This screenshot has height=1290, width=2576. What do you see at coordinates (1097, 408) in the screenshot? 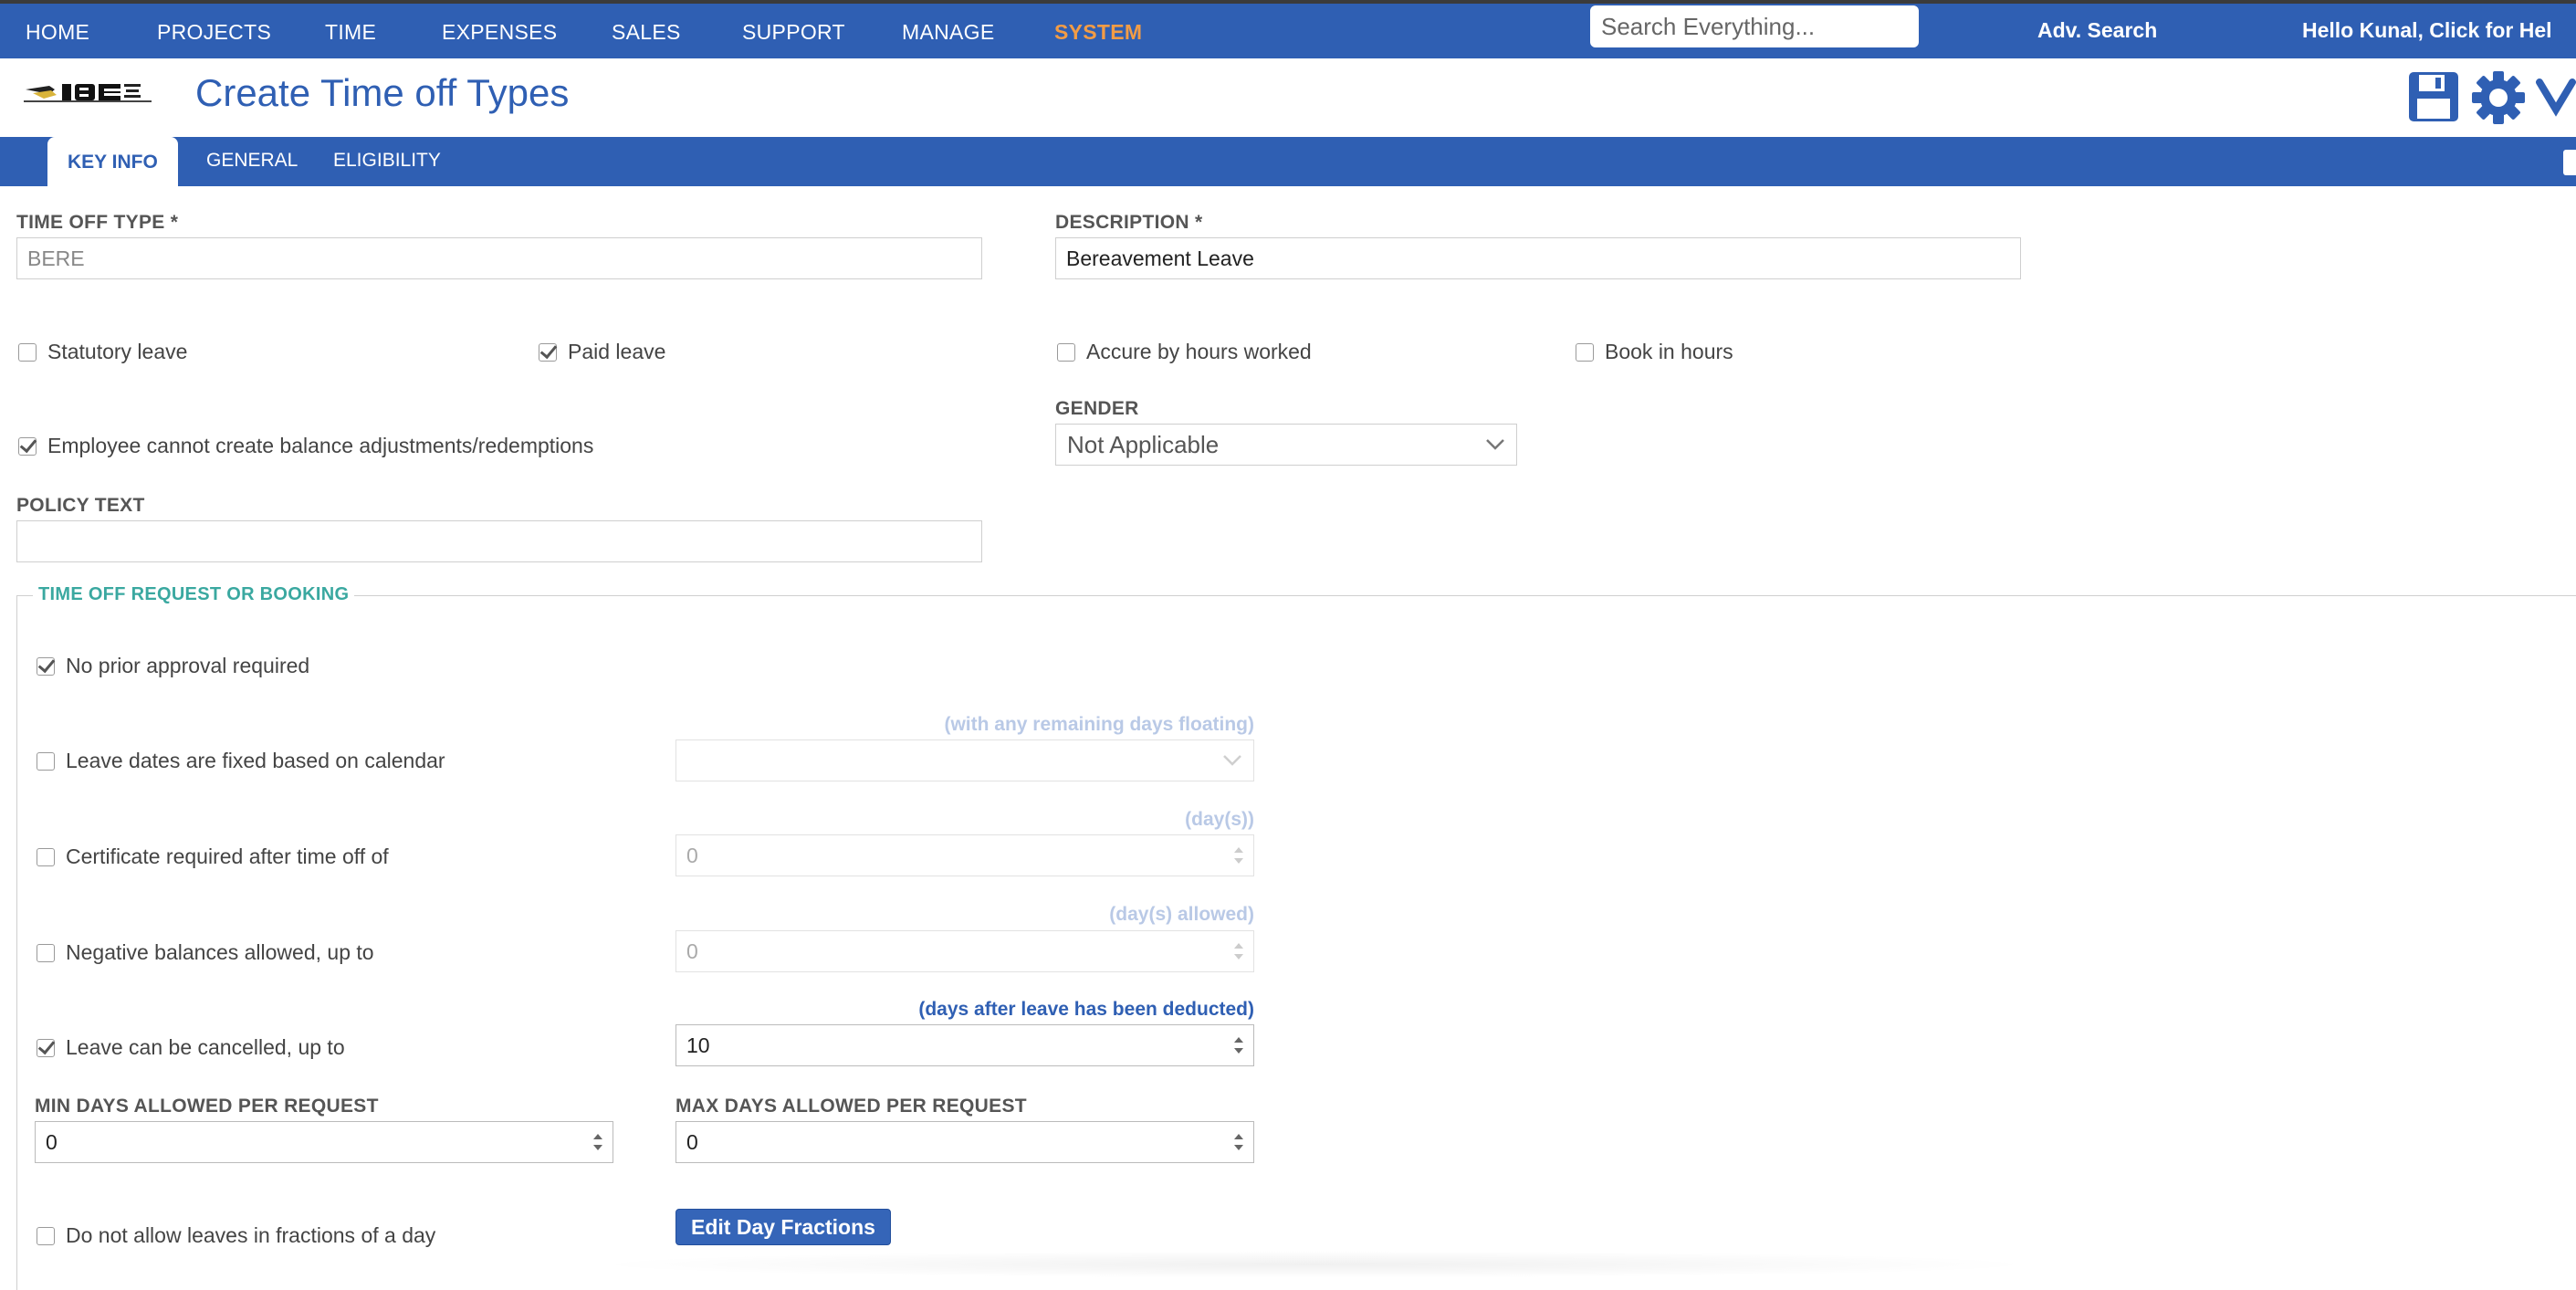
I see `gender-label: GENDER` at bounding box center [1097, 408].